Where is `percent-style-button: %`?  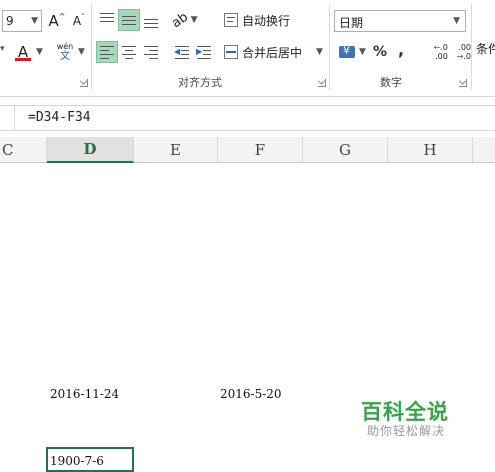 percent-style-button: % is located at coordinates (380, 52).